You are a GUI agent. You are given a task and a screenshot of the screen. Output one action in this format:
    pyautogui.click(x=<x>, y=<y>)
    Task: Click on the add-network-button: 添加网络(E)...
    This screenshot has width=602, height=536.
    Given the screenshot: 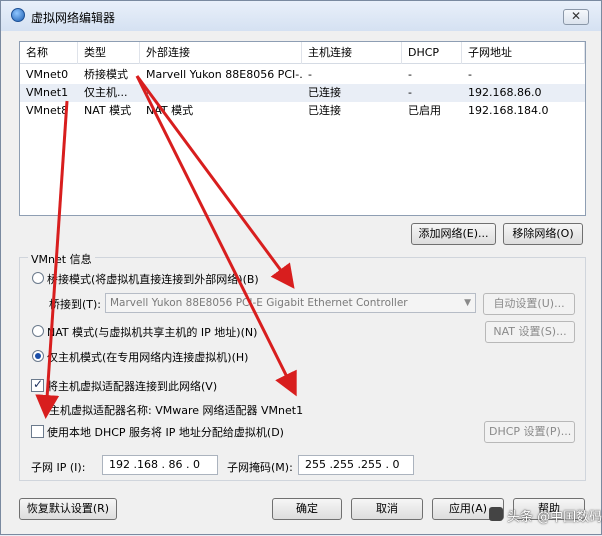 What is the action you would take?
    pyautogui.click(x=453, y=234)
    